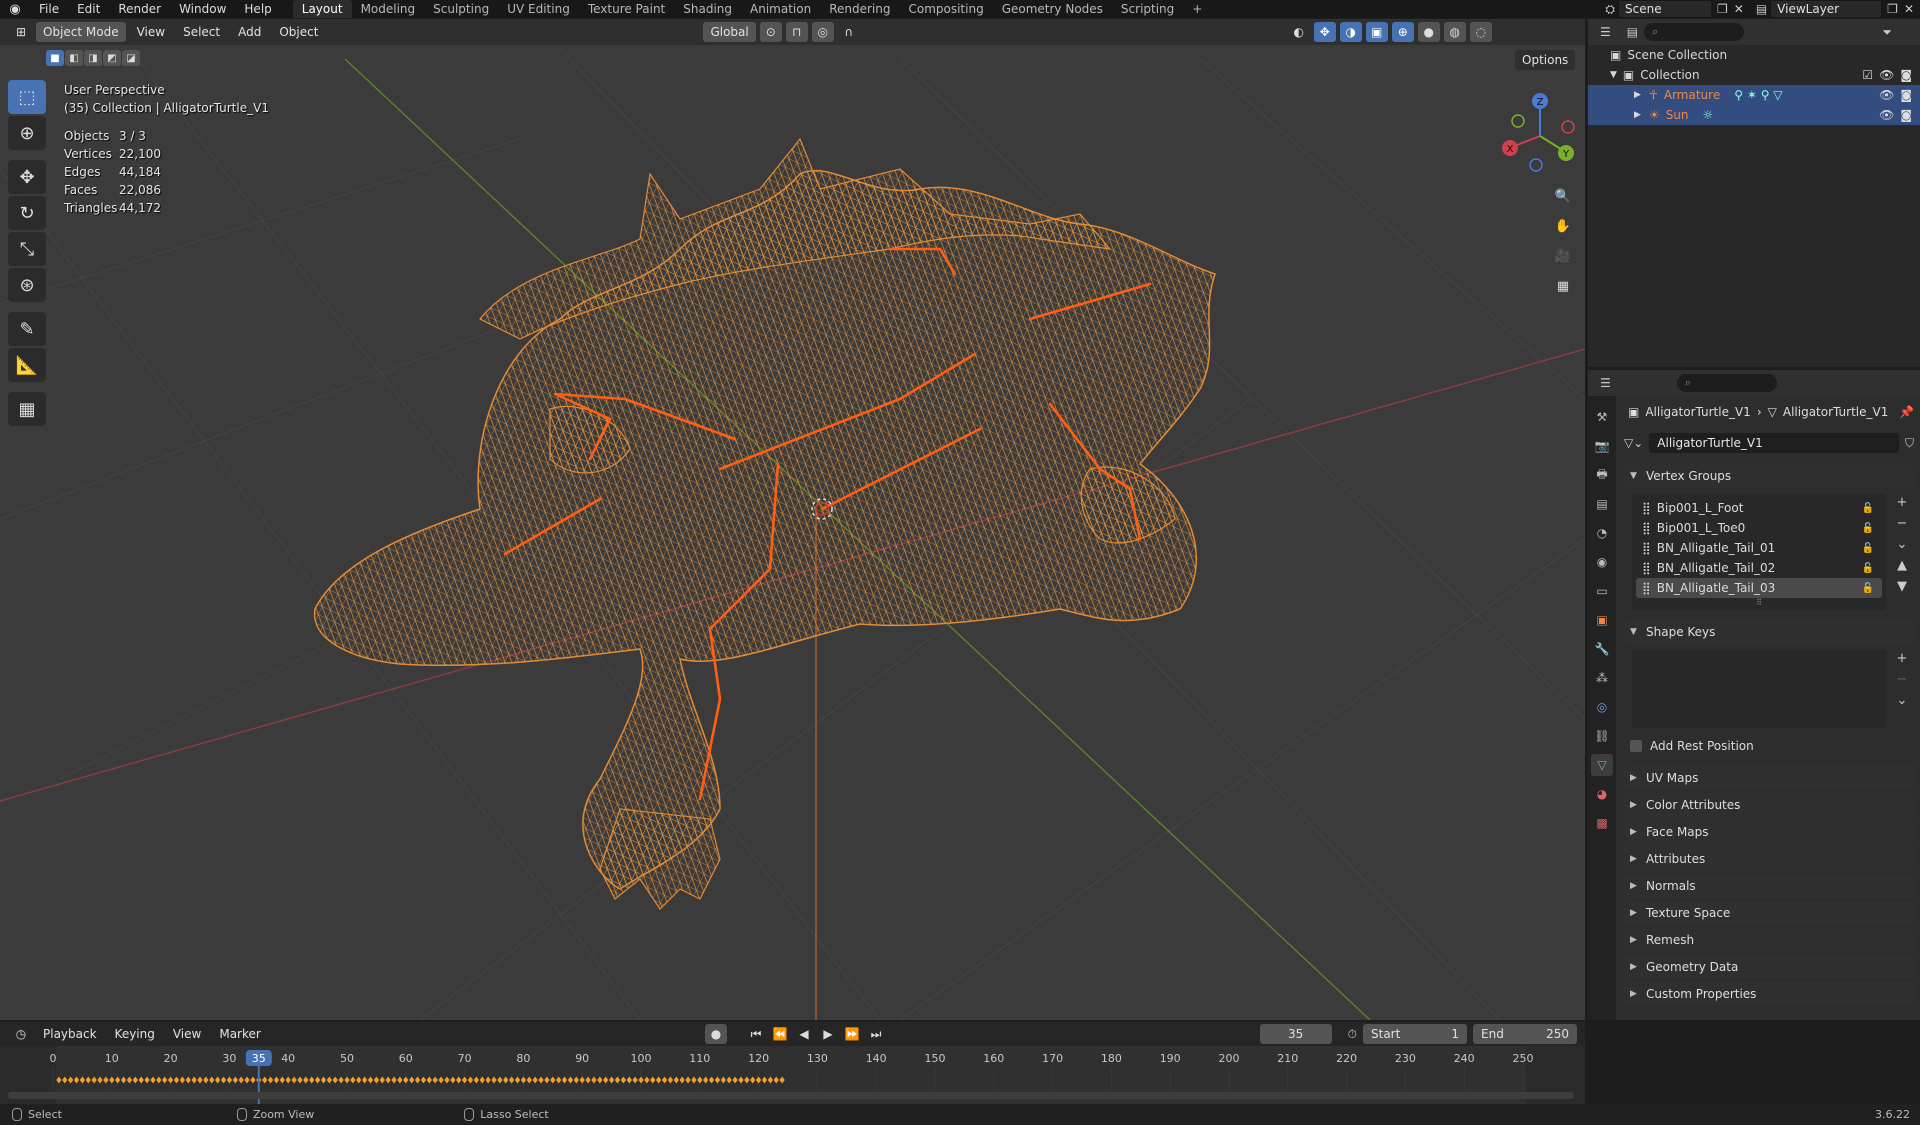 The width and height of the screenshot is (1920, 1125). I want to click on options-button: Options, so click(1545, 60).